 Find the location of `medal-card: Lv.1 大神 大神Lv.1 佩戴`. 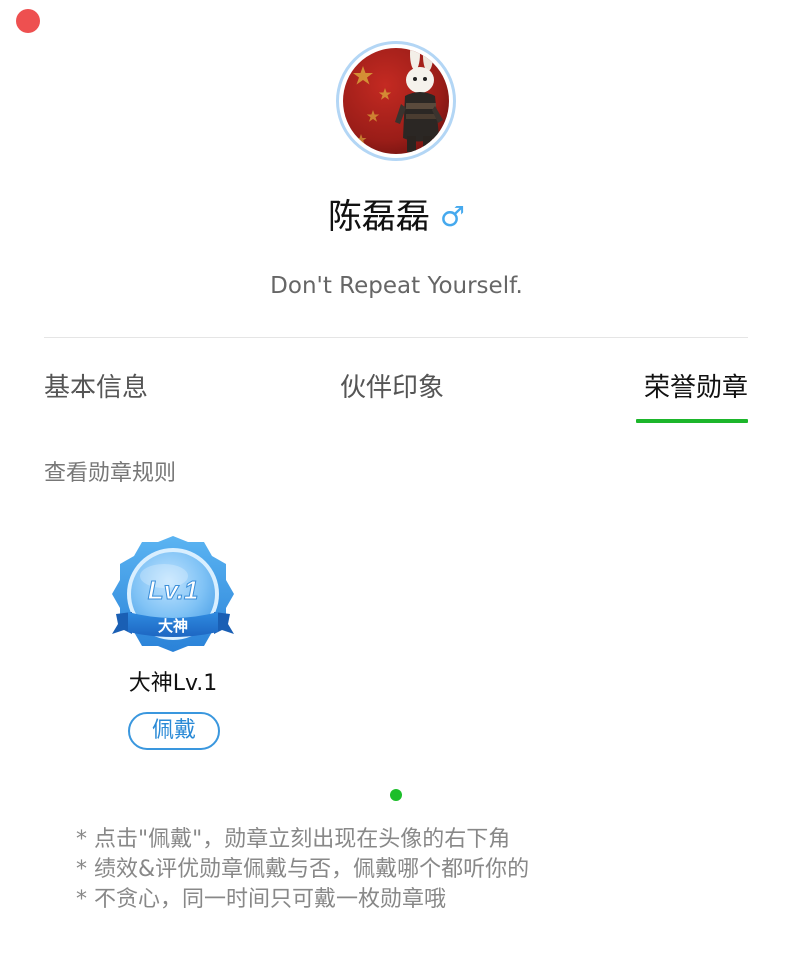

medal-card: Lv.1 大神 大神Lv.1 佩戴 is located at coordinates (175, 644).